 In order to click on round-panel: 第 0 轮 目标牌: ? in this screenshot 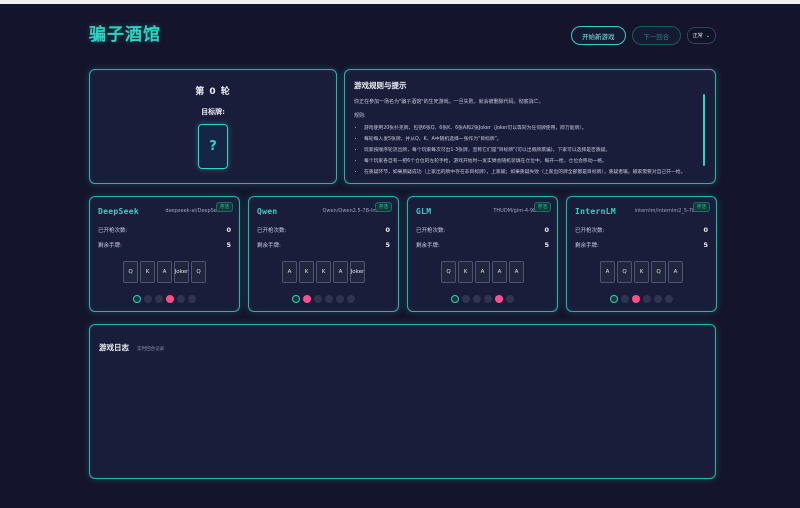, I will do `click(213, 126)`.